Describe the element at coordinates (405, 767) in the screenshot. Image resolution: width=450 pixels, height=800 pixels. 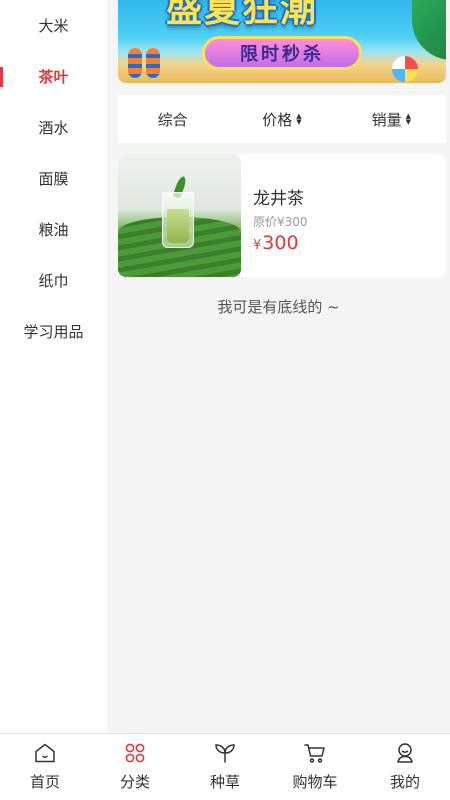
I see `tab-profile: 我的` at that location.